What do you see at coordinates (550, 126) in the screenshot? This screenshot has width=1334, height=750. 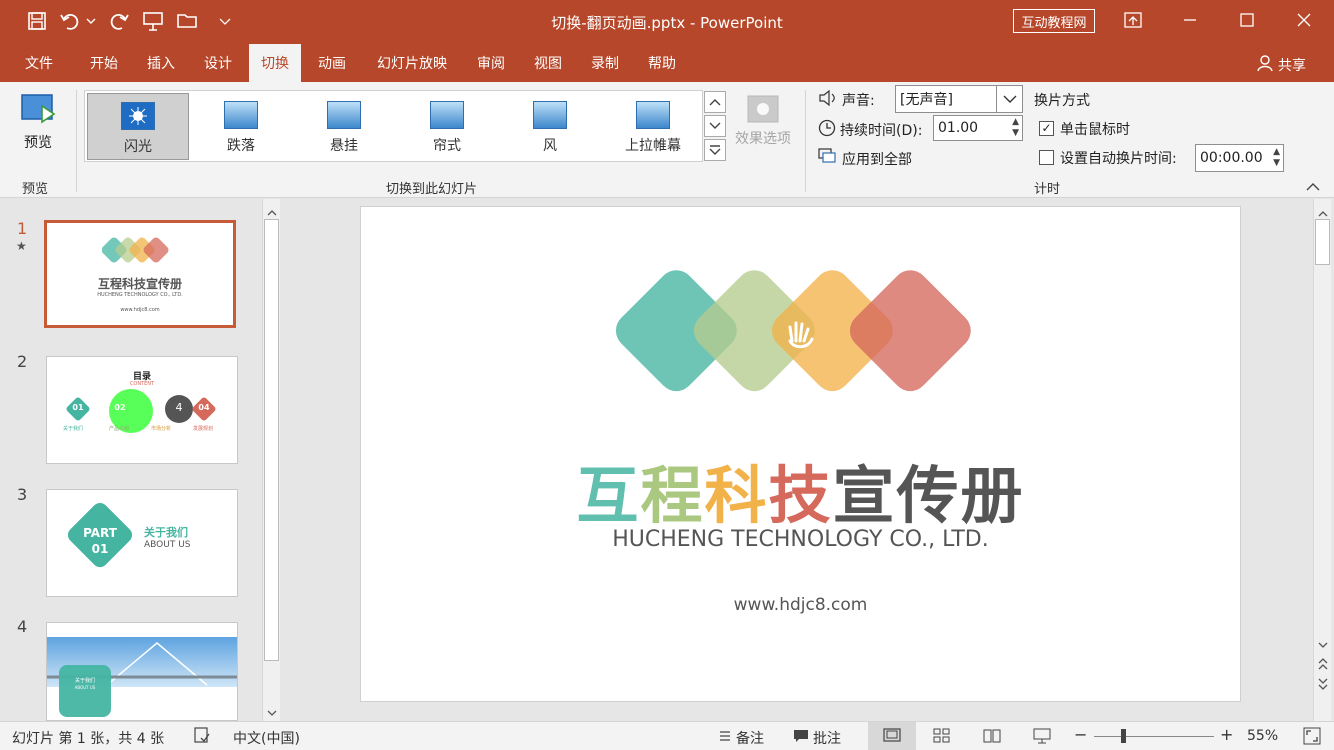 I see `transition-wind: 风` at bounding box center [550, 126].